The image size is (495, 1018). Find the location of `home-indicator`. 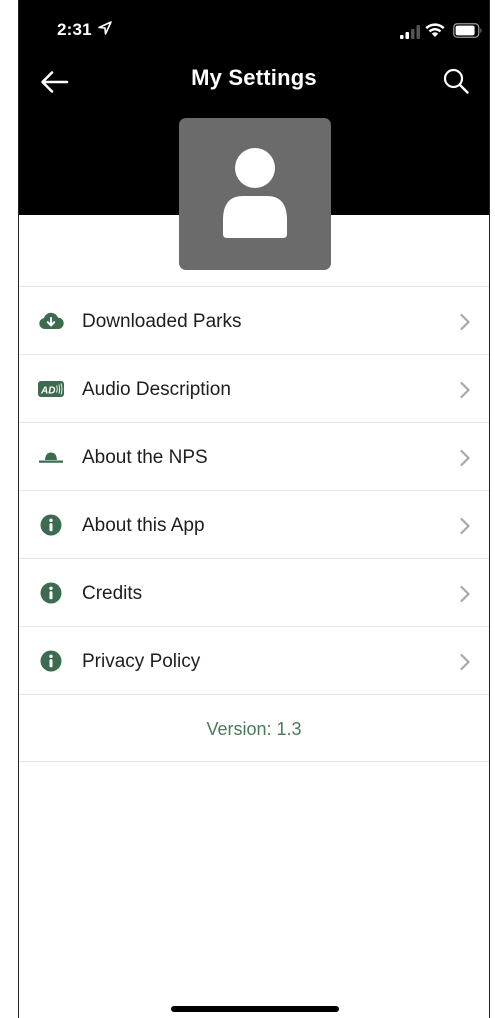

home-indicator is located at coordinates (255, 1009).